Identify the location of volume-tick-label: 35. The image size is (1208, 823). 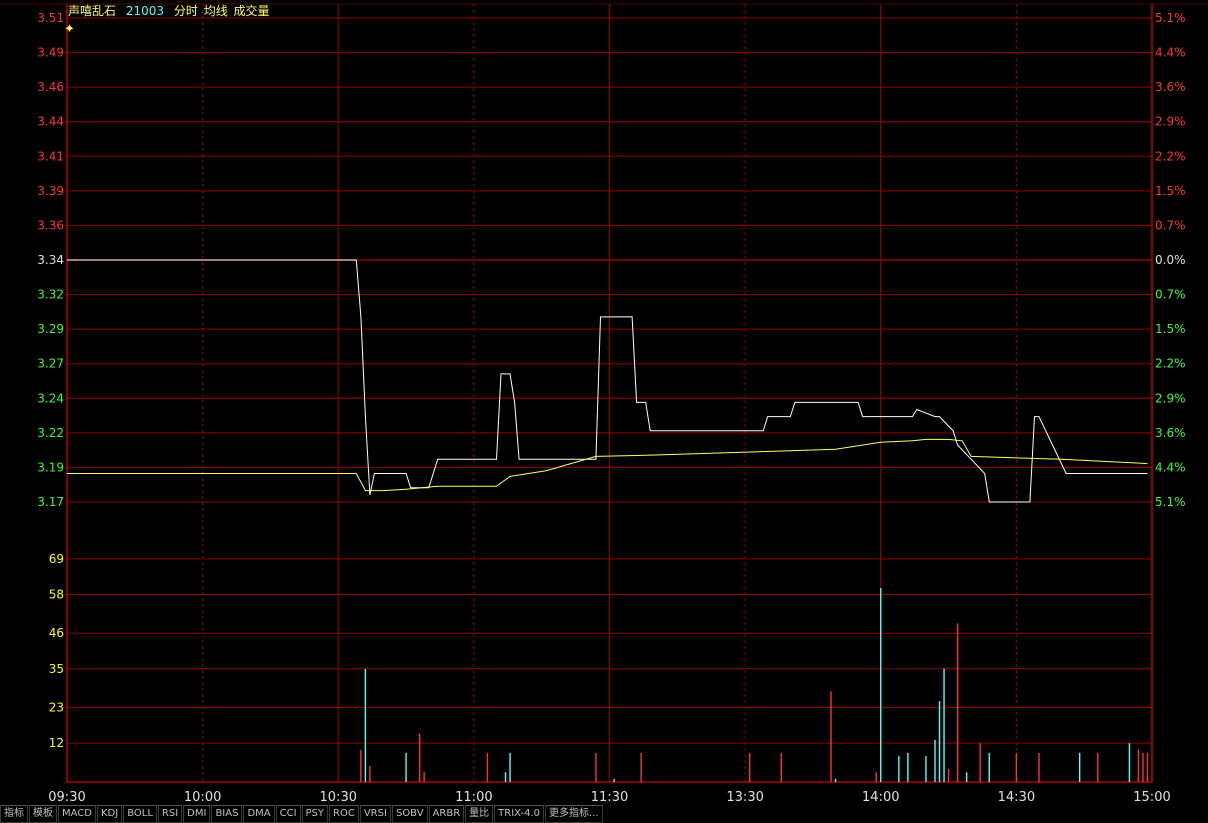
(56, 669).